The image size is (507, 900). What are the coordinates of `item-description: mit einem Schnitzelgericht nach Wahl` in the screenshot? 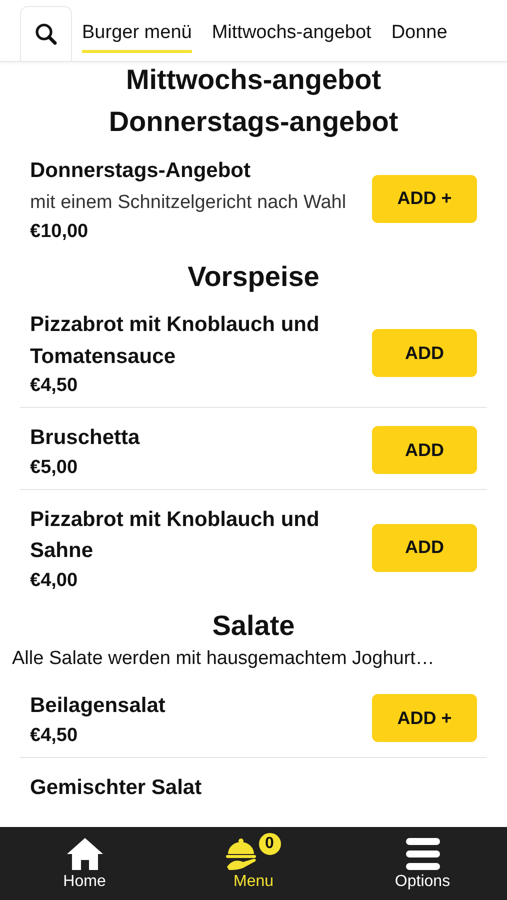 It's located at (189, 203).